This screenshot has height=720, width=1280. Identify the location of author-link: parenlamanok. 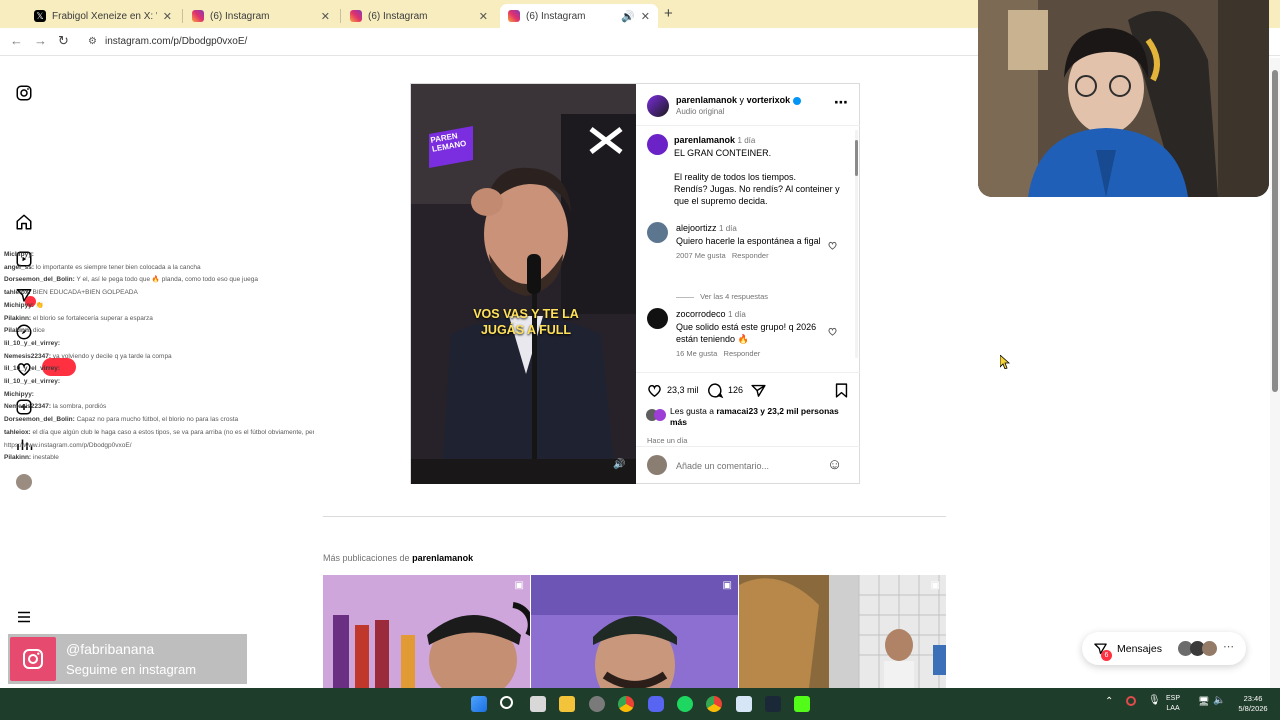
(706, 100).